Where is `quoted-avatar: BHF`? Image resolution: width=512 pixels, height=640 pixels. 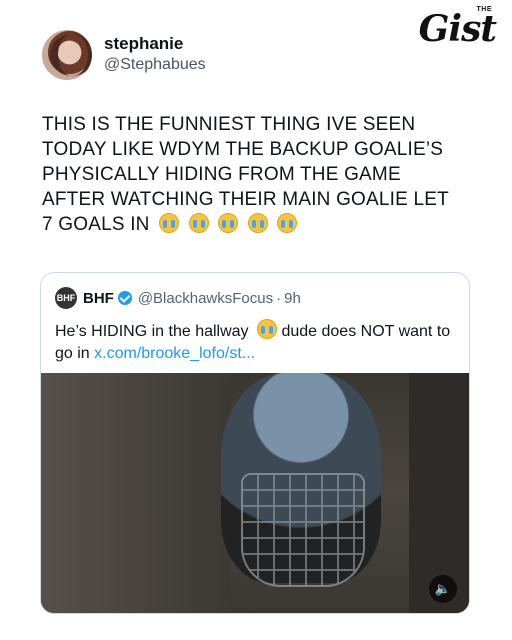
quoted-avatar: BHF is located at coordinates (66, 298).